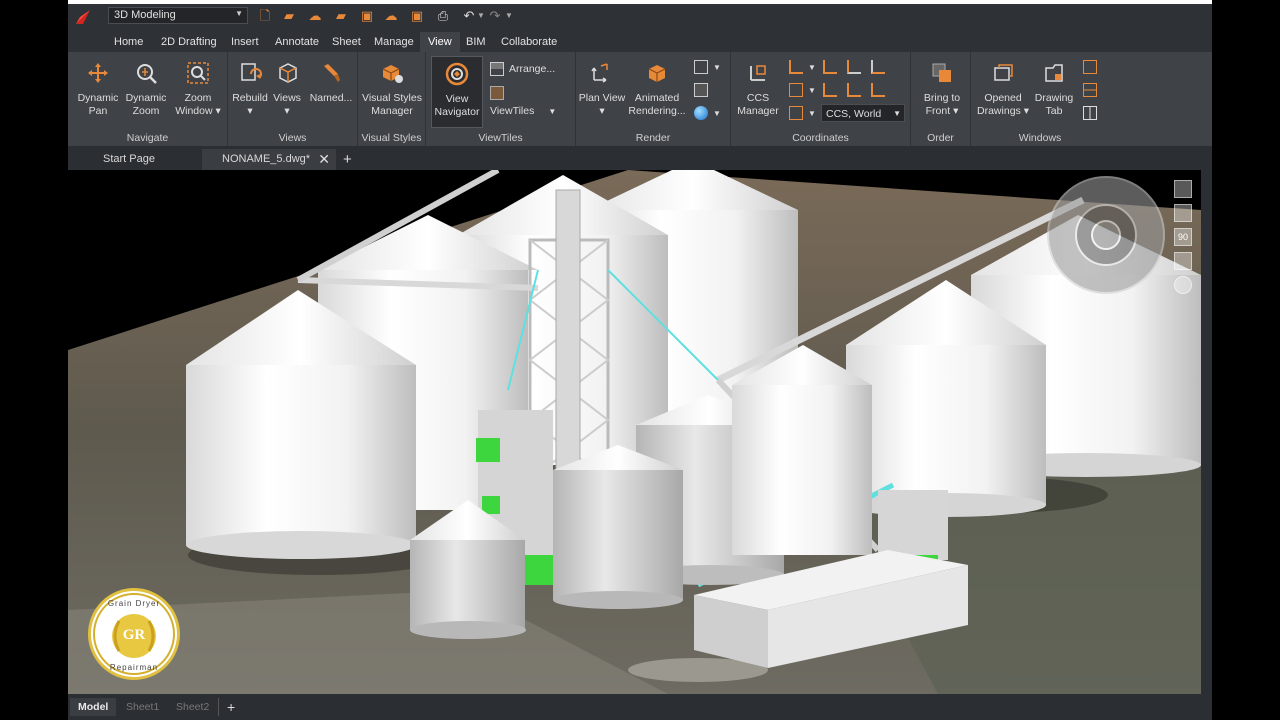 Image resolution: width=1280 pixels, height=720 pixels. Describe the element at coordinates (1054, 73) in the screenshot. I see `drawing-tab-icon` at that location.